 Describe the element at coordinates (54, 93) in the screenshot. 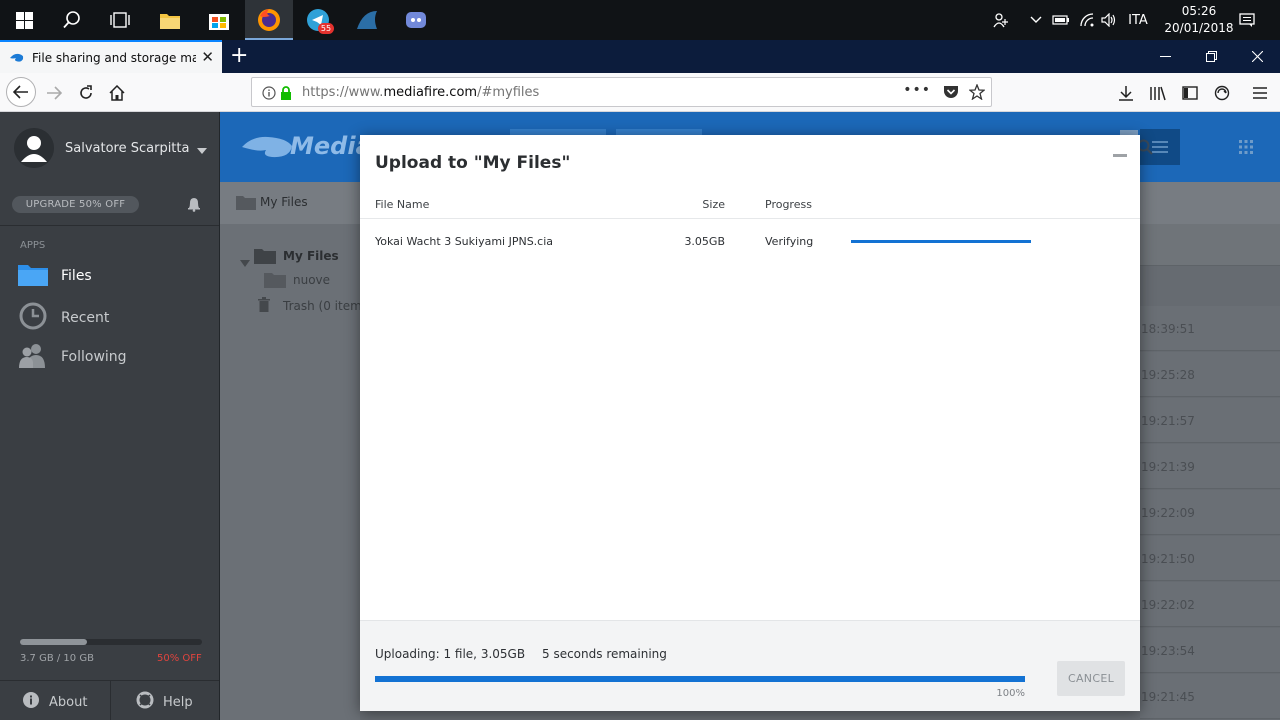

I see `forward-arrow-icon` at that location.